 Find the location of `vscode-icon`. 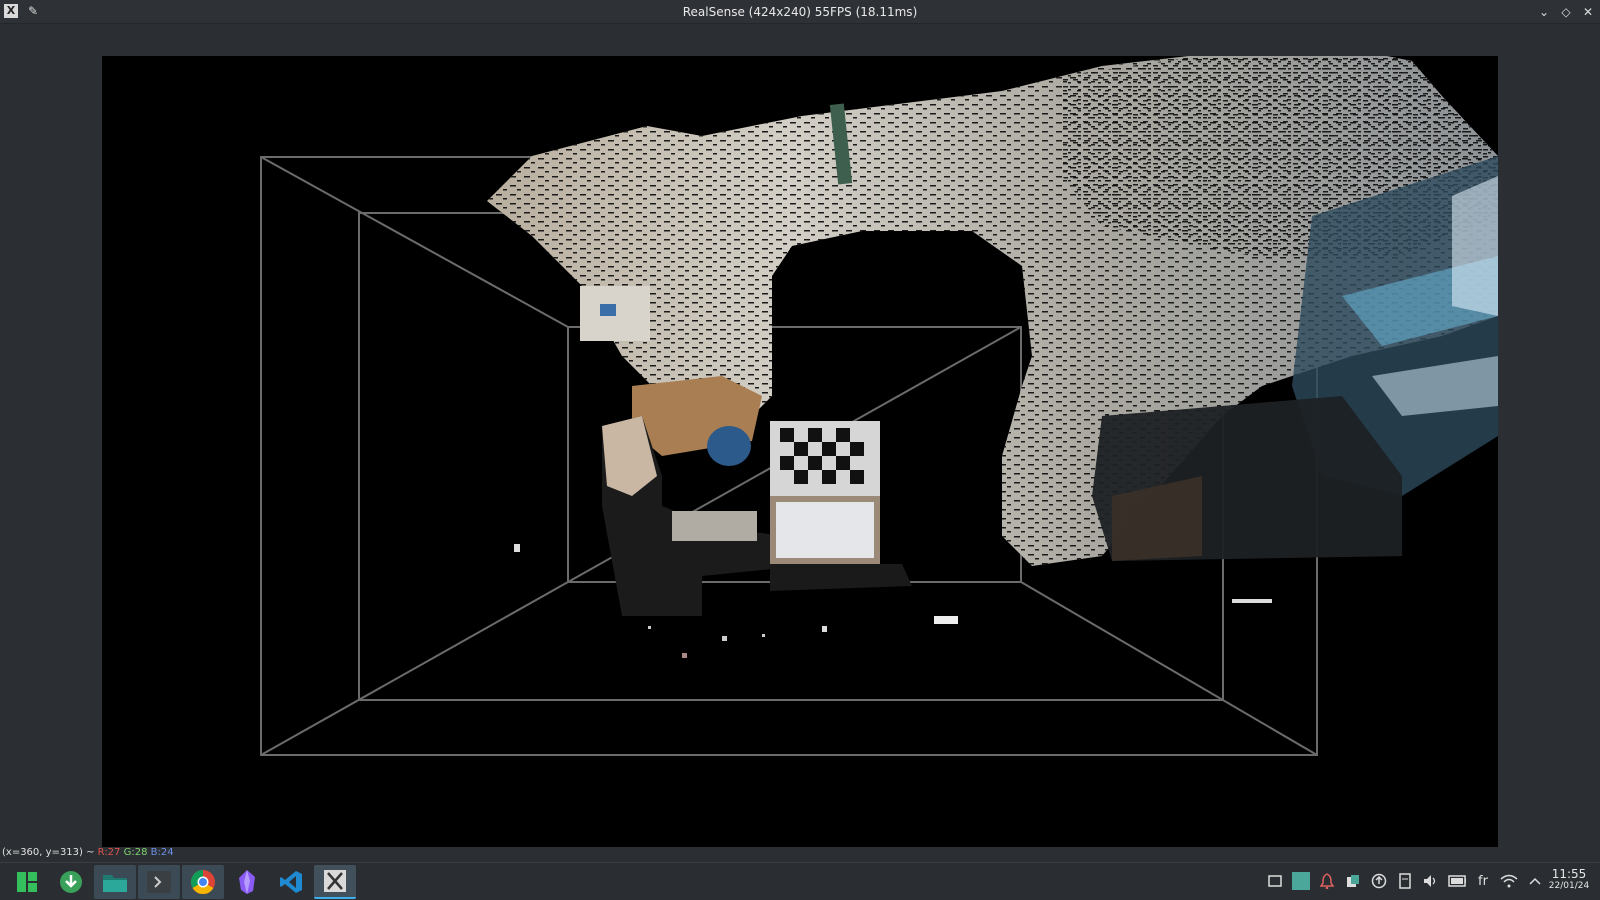

vscode-icon is located at coordinates (291, 882).